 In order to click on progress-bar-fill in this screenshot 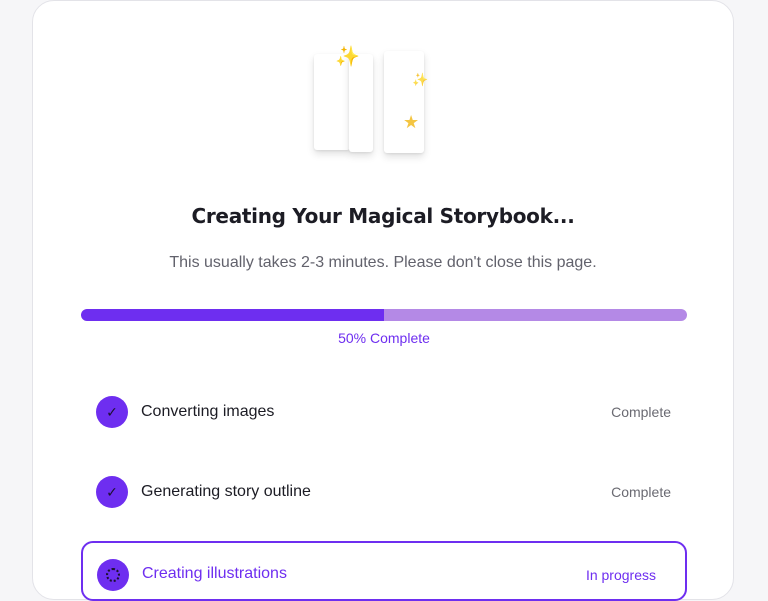, I will do `click(232, 315)`.